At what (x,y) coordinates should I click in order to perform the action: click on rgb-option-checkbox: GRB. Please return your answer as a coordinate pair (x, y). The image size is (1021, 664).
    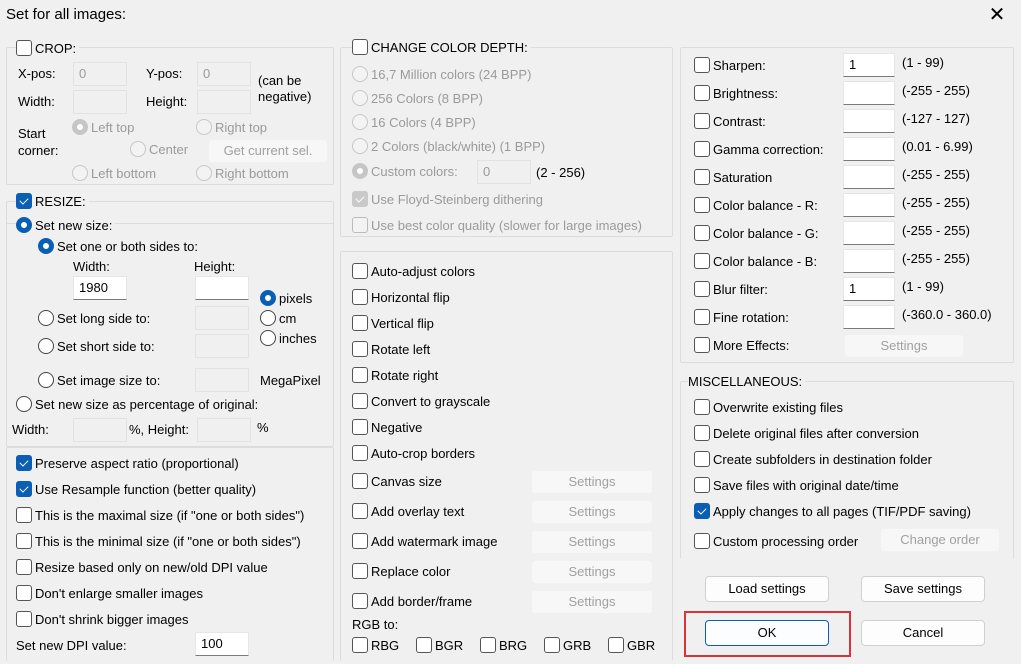
    Looking at the image, I should click on (567, 645).